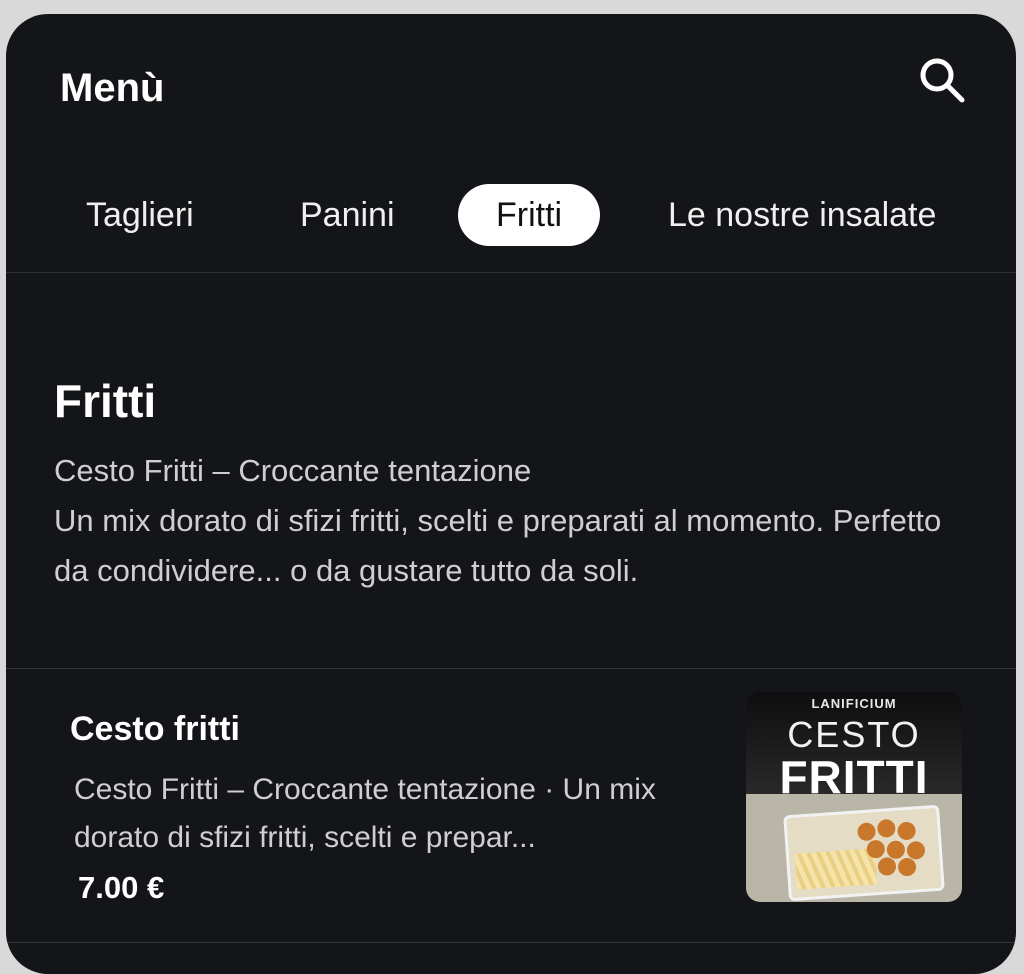  Describe the element at coordinates (293, 470) in the screenshot. I see `section-subtitle: Cesto Fritti – Croccante tentazione` at that location.